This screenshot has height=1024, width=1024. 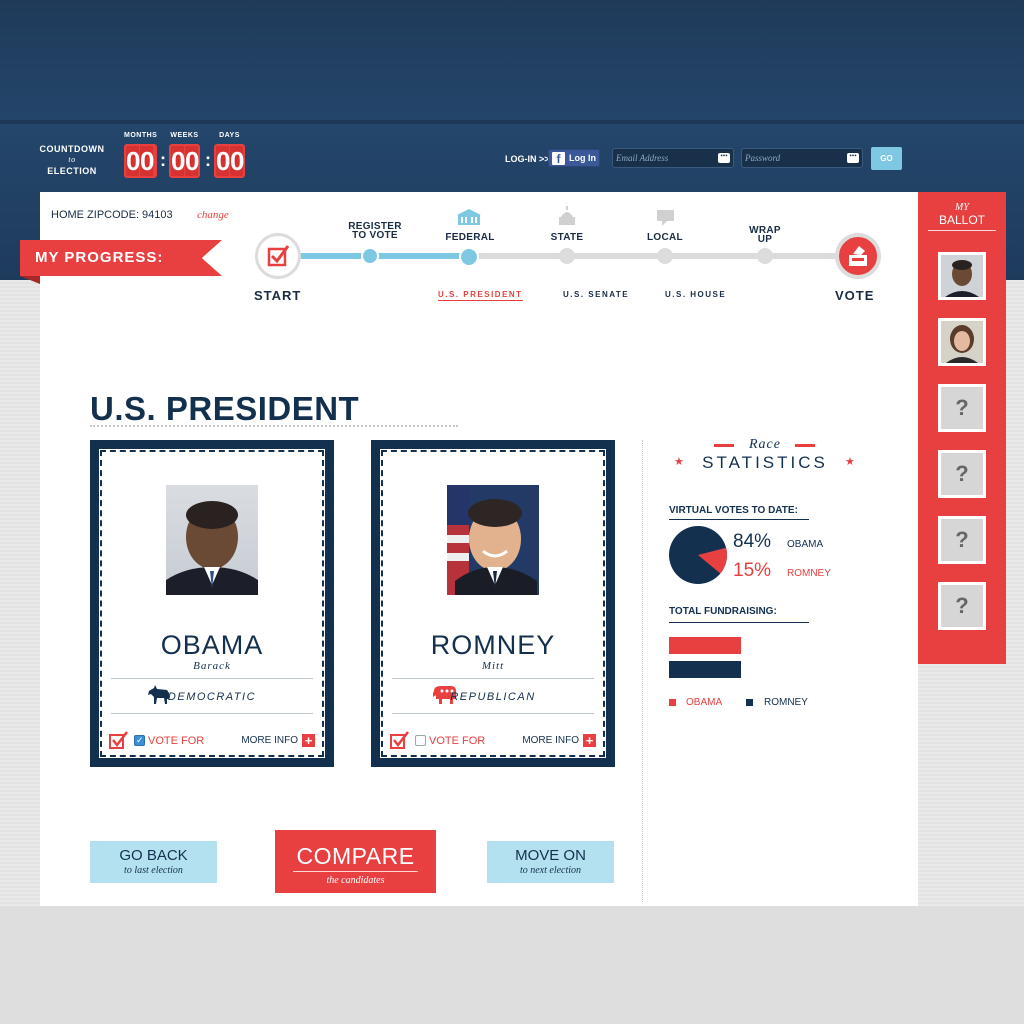 What do you see at coordinates (596, 294) in the screenshot?
I see `substep-us-senate: U.S. SENATE` at bounding box center [596, 294].